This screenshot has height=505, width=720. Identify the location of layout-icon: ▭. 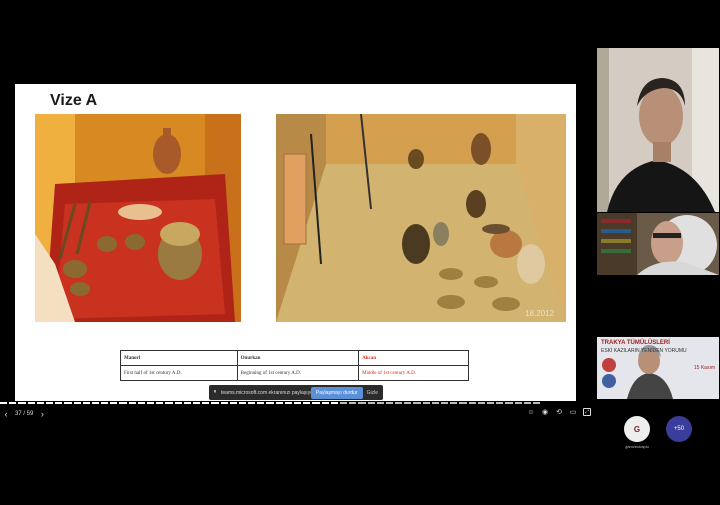
(573, 412).